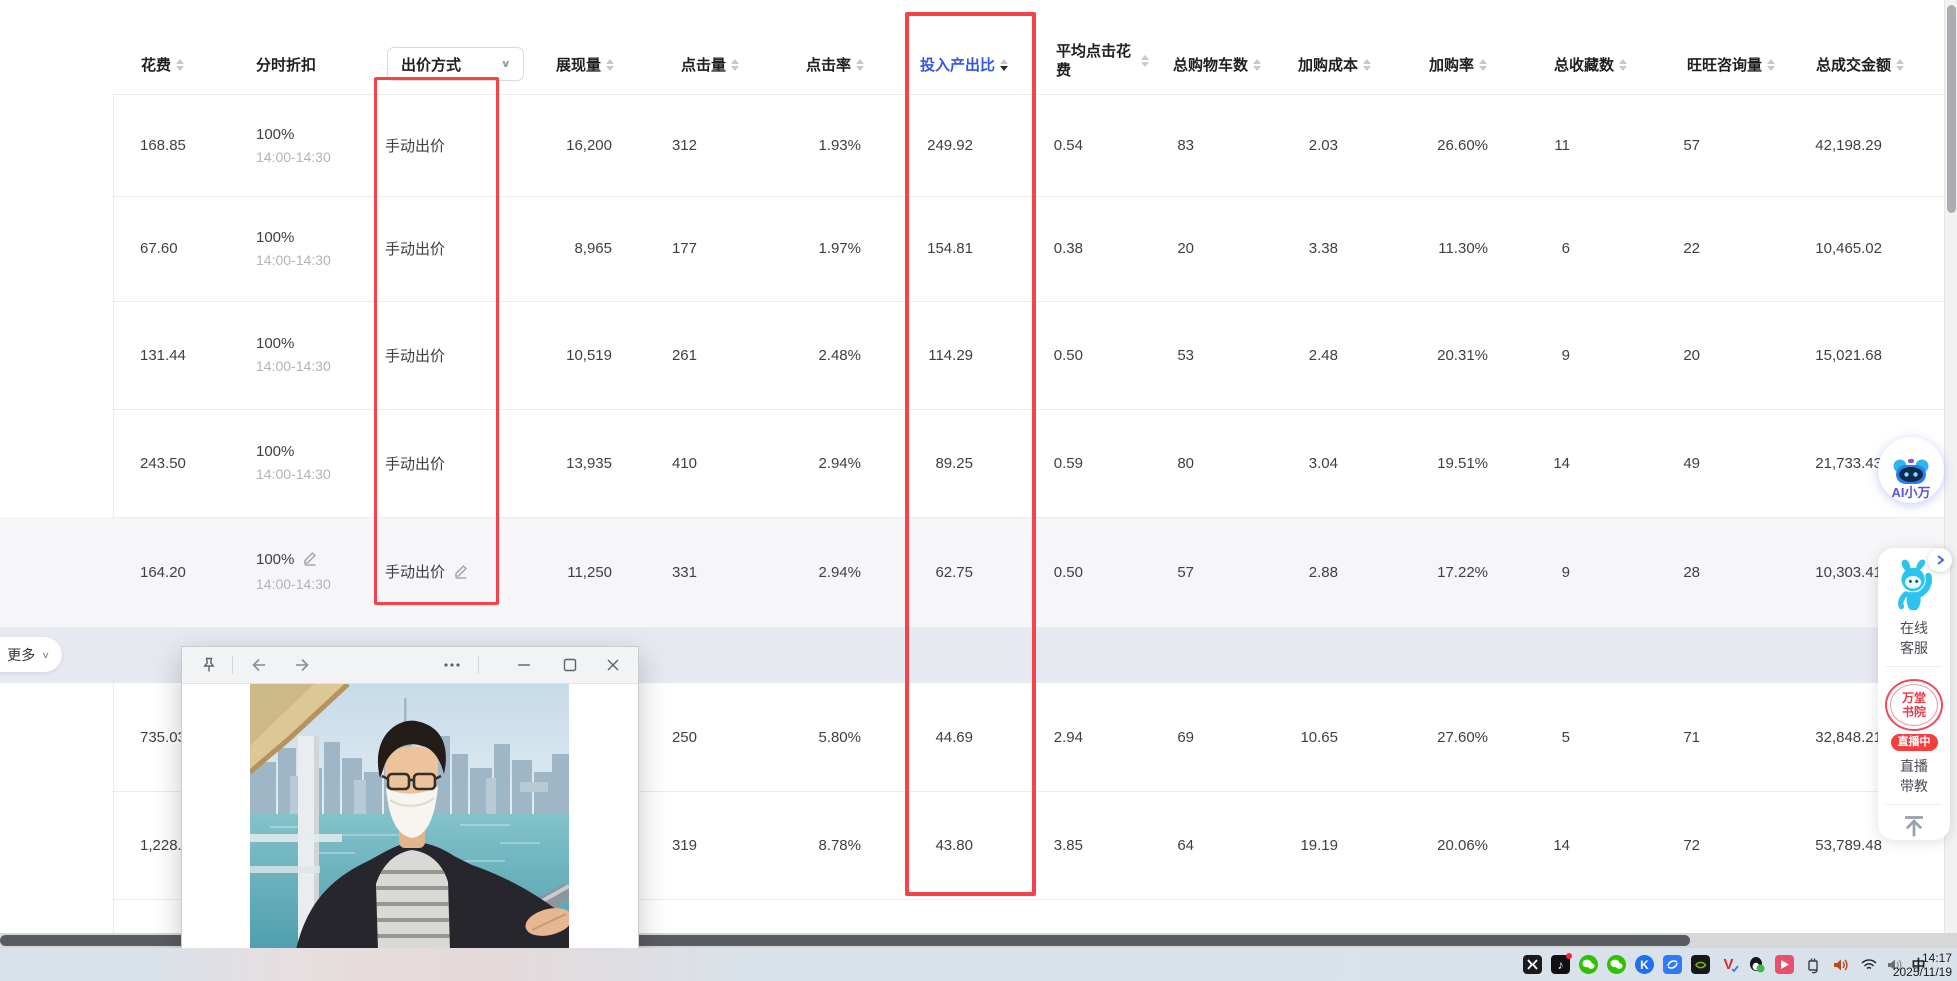 Image resolution: width=1957 pixels, height=981 pixels. I want to click on v-app-tray-icon: V, so click(1728, 964).